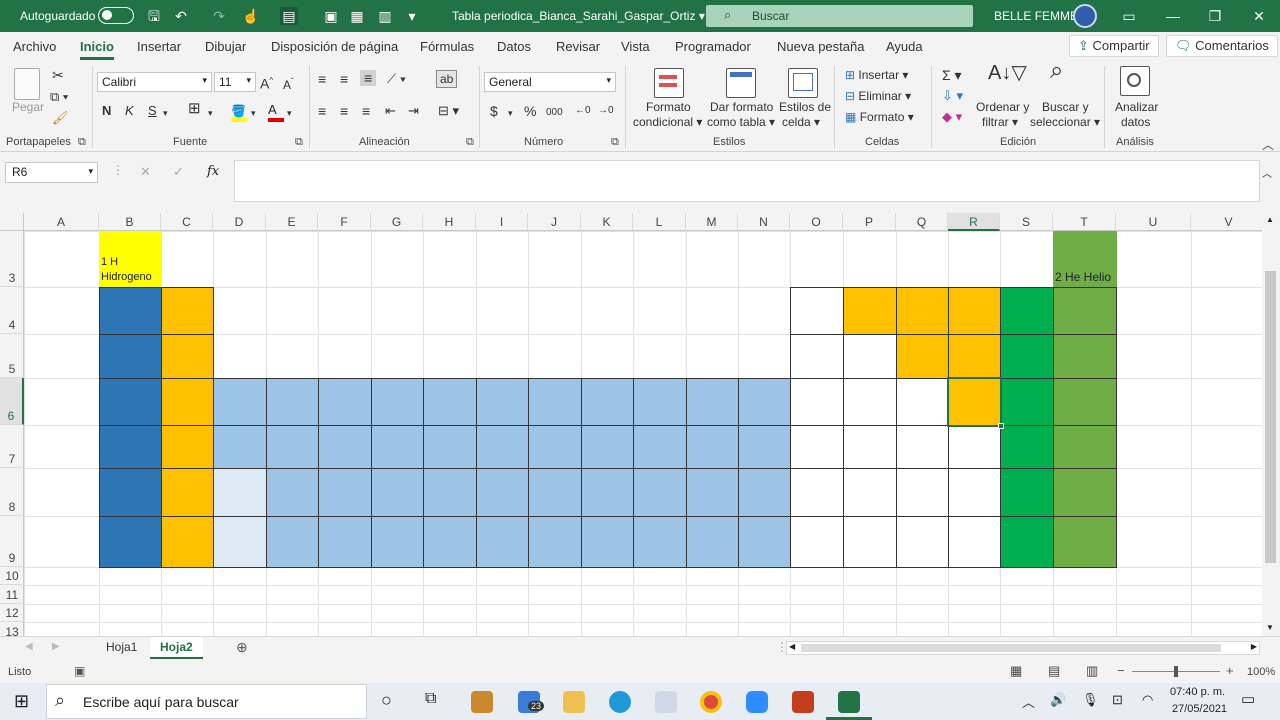 This screenshot has width=1280, height=720. Describe the element at coordinates (12, 541) in the screenshot. I see `row-header-9: 9` at that location.